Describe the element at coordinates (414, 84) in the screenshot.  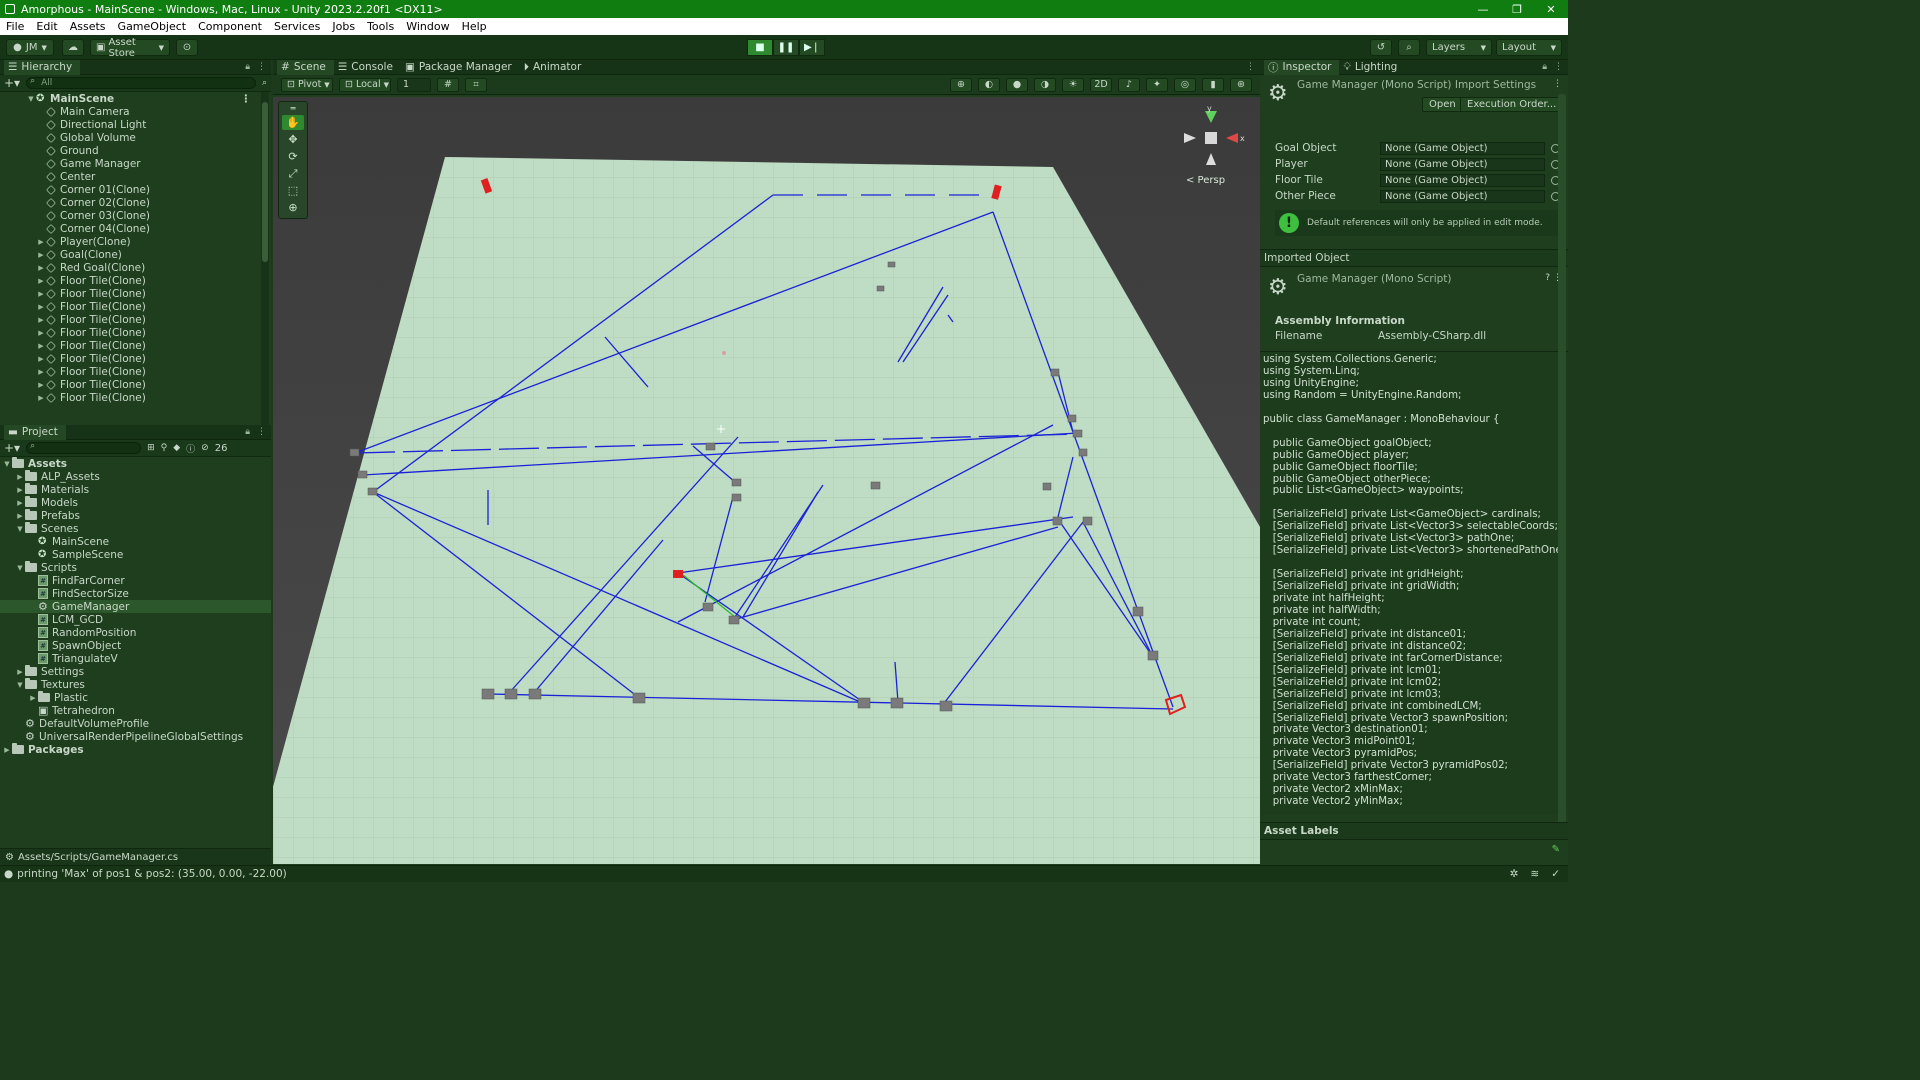
I see `grid-snap-value: 1` at that location.